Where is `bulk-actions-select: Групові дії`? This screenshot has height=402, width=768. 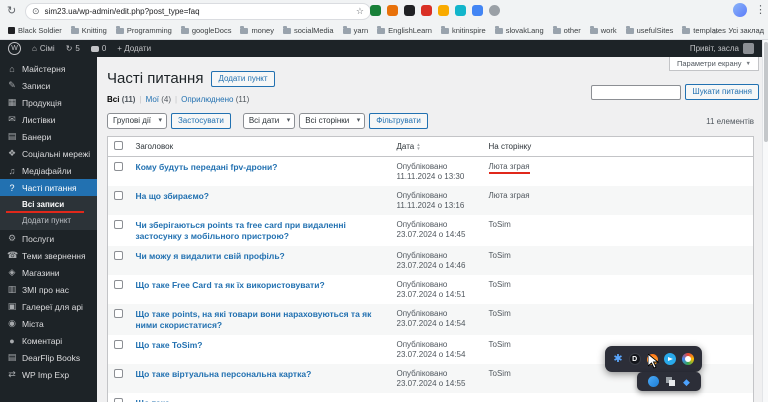
bulk-actions-select: Групові дії is located at coordinates (137, 121).